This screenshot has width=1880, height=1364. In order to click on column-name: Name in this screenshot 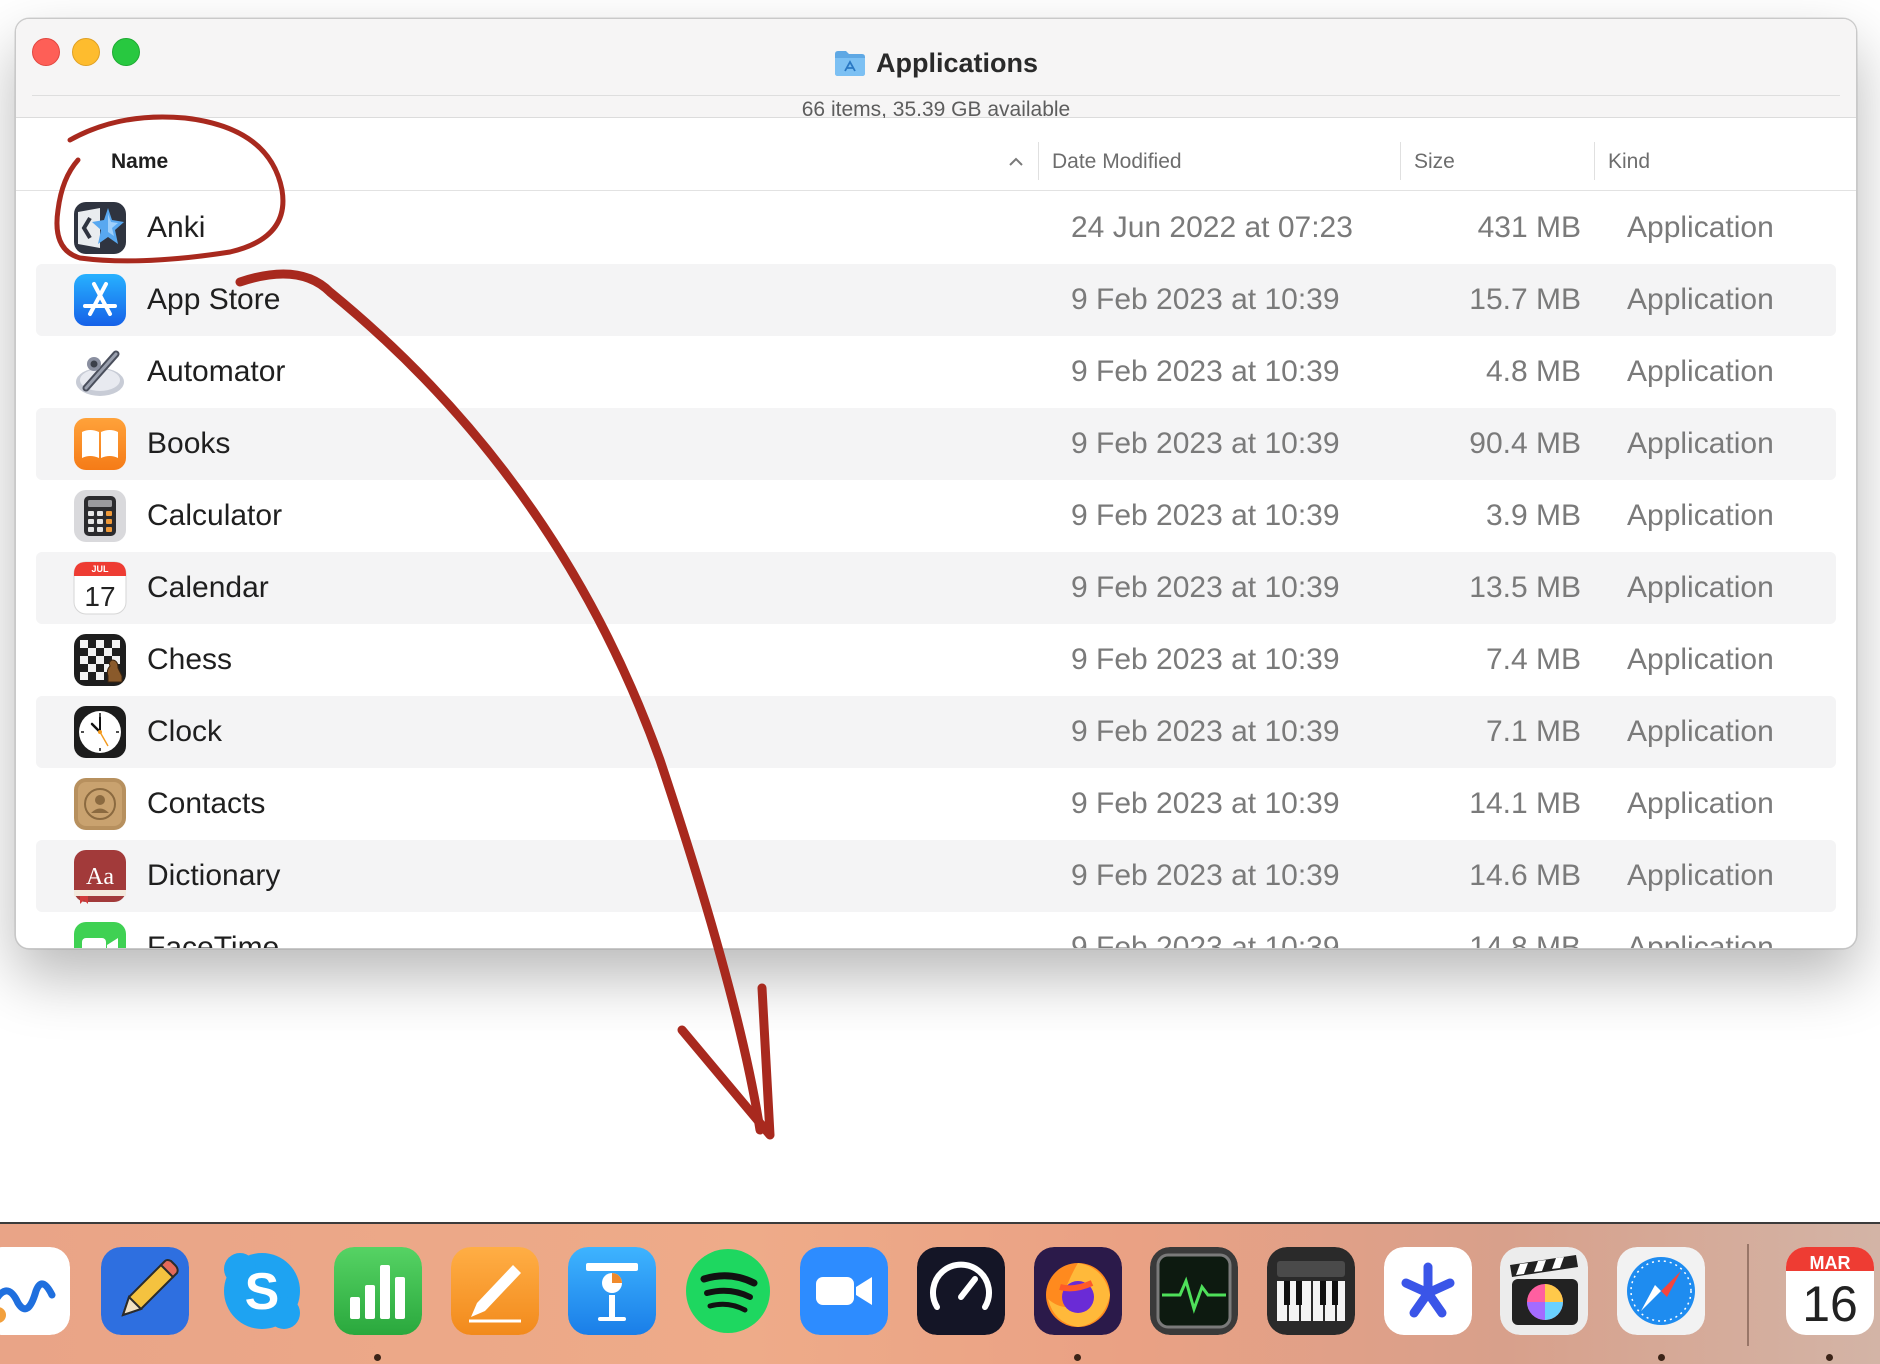, I will do `click(139, 162)`.